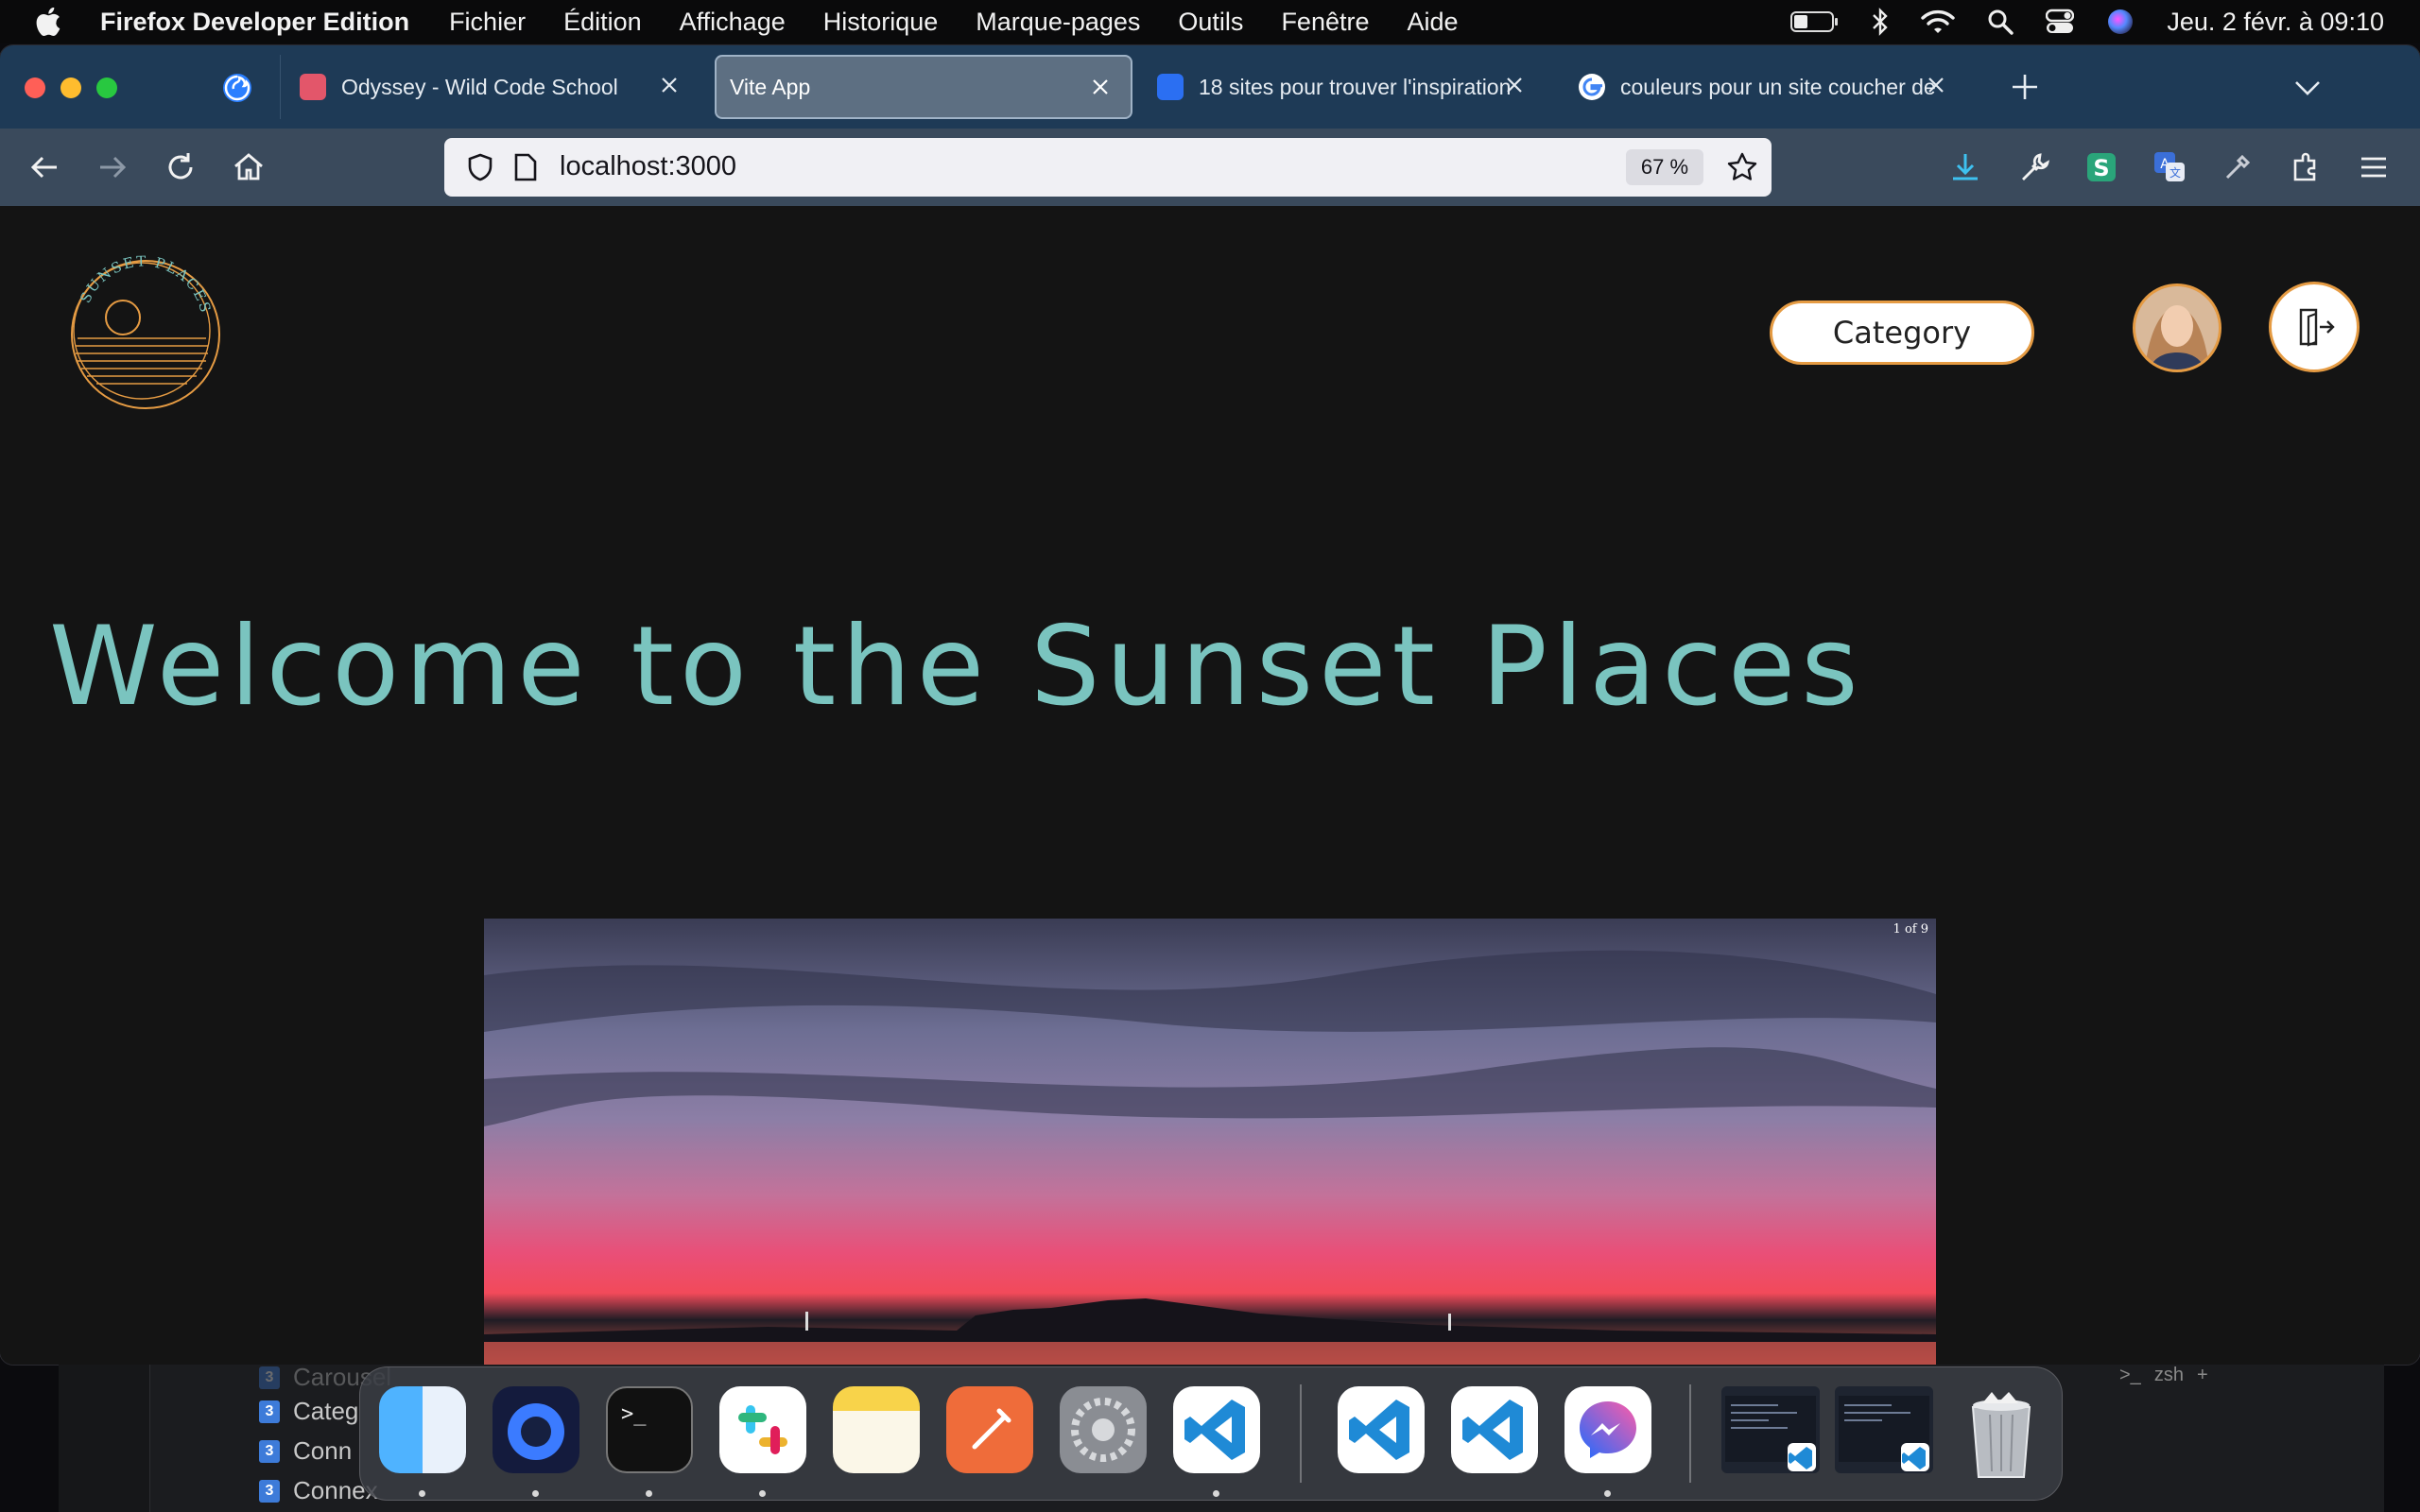 Image resolution: width=2420 pixels, height=1512 pixels. Describe the element at coordinates (1910, 929) in the screenshot. I see `carousel-counter: 1 of 9` at that location.